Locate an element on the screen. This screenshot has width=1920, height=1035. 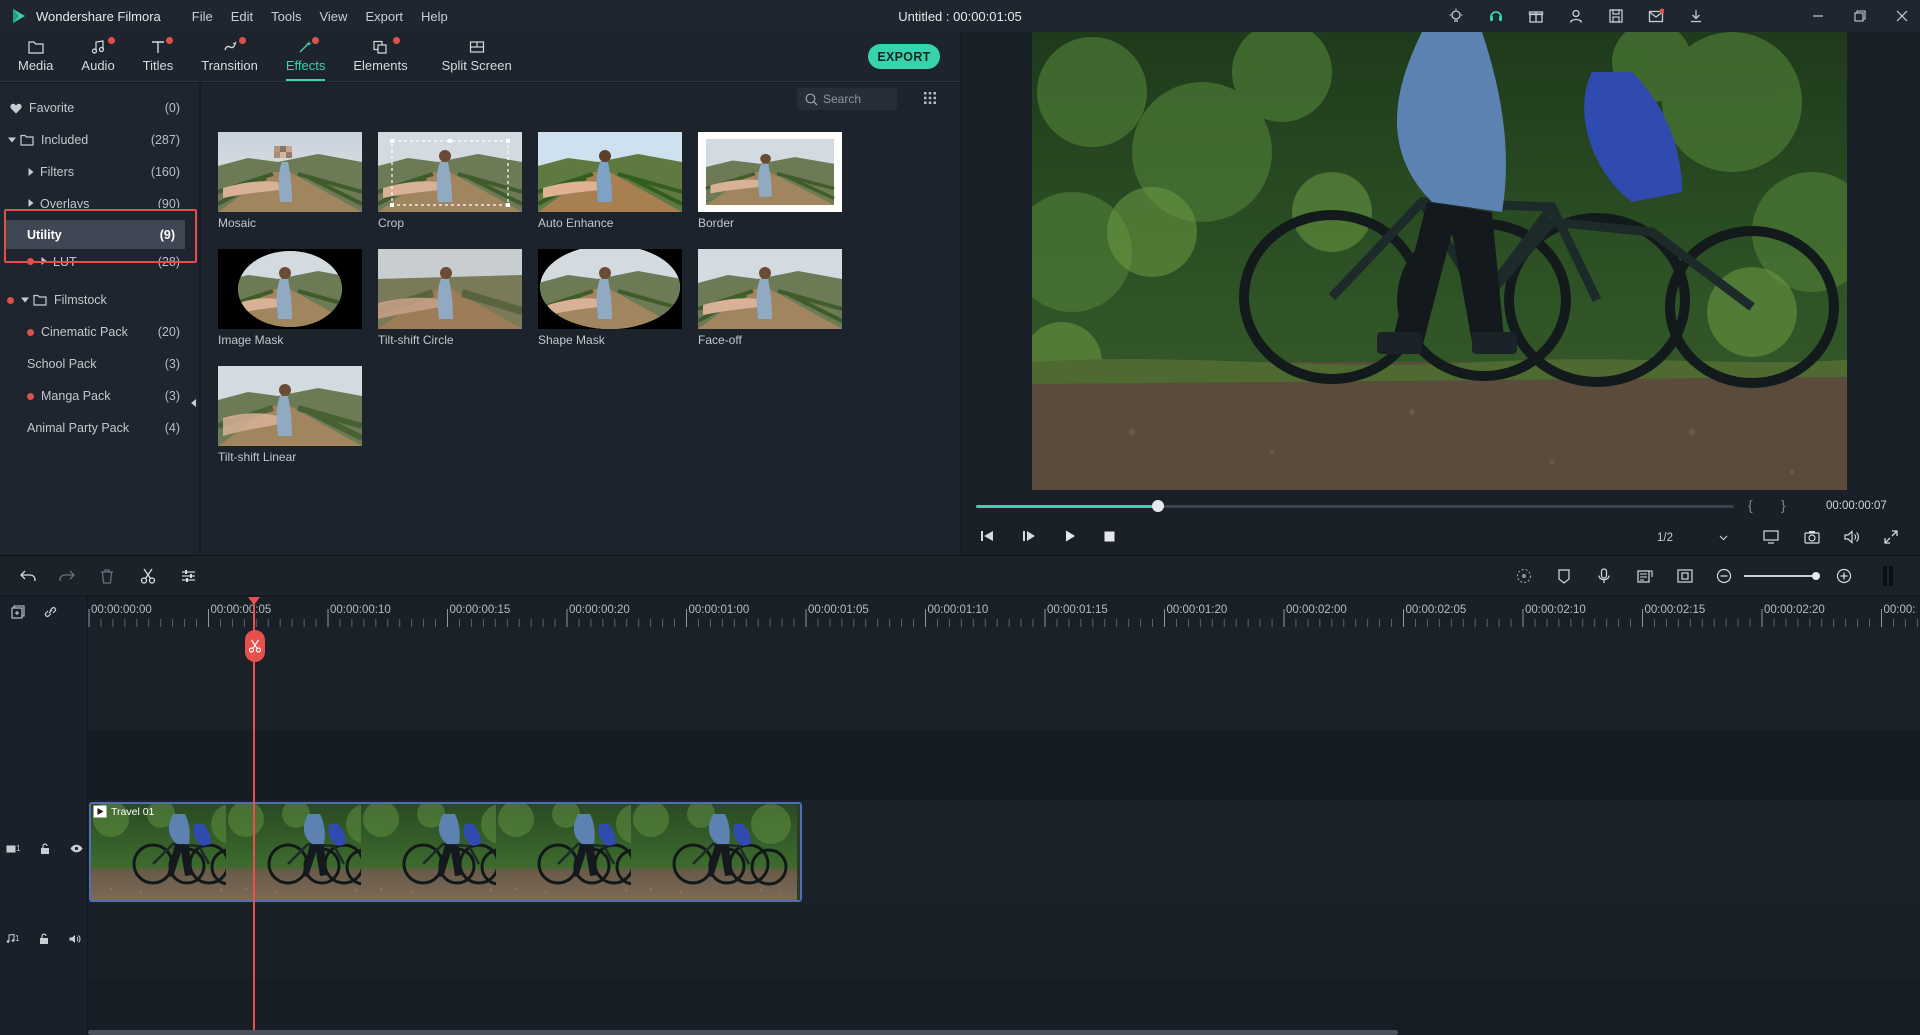
save-icon is located at coordinates (1616, 16).